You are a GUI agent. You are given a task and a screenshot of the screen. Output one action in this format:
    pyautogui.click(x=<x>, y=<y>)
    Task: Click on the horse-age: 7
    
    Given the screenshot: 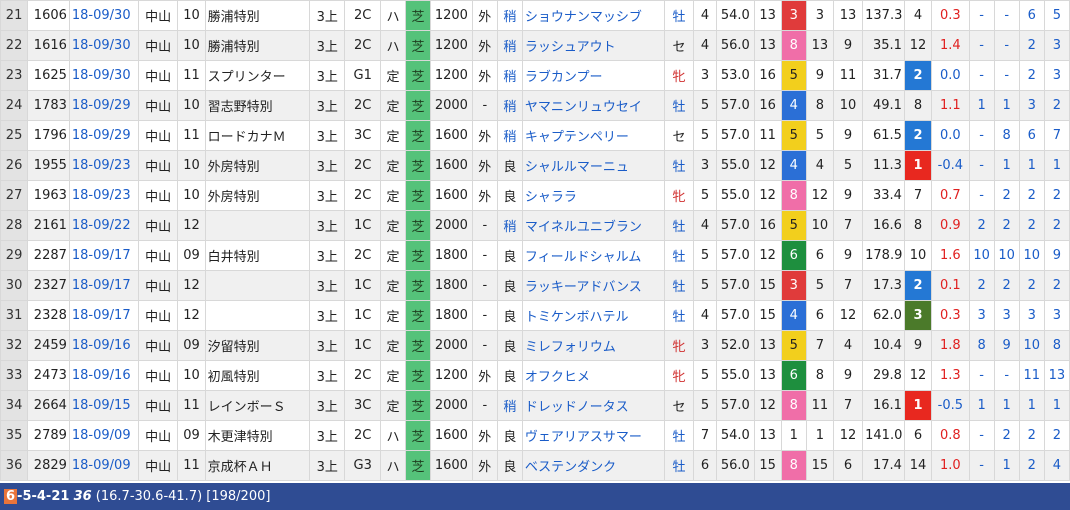 What is the action you would take?
    pyautogui.click(x=705, y=435)
    